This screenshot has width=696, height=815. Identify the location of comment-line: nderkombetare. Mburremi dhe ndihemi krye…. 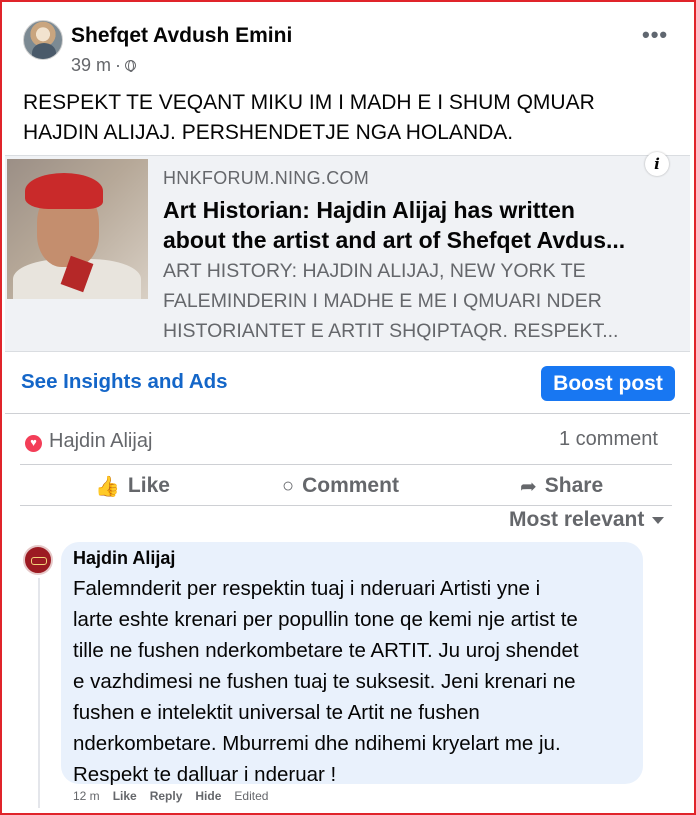
(317, 743).